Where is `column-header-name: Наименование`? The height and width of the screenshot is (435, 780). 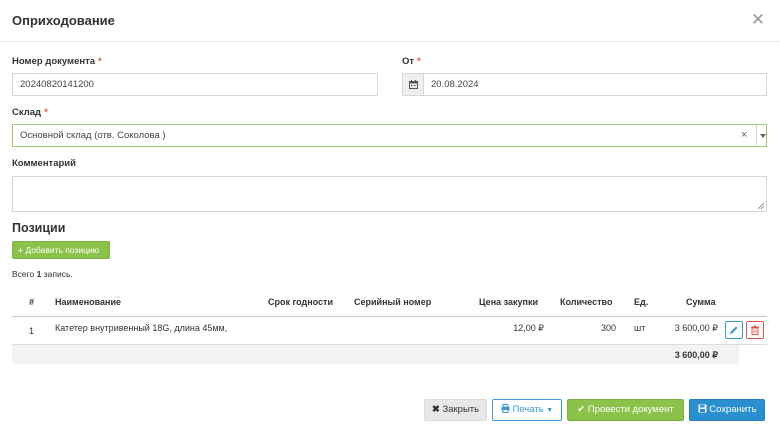
column-header-name: Наименование is located at coordinates (88, 302).